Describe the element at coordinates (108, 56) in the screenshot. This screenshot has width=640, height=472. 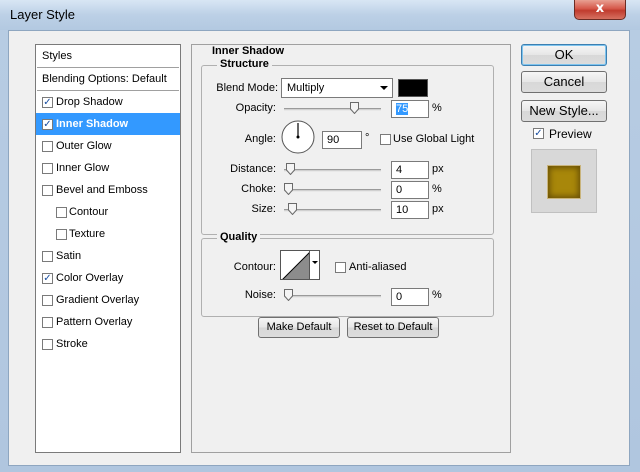
I see `styles-header: Styles` at that location.